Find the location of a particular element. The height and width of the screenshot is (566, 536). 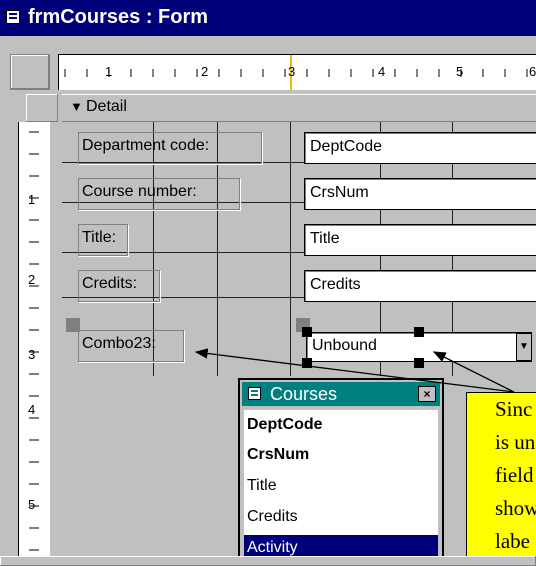

field-item-credits: Credits is located at coordinates (341, 519).